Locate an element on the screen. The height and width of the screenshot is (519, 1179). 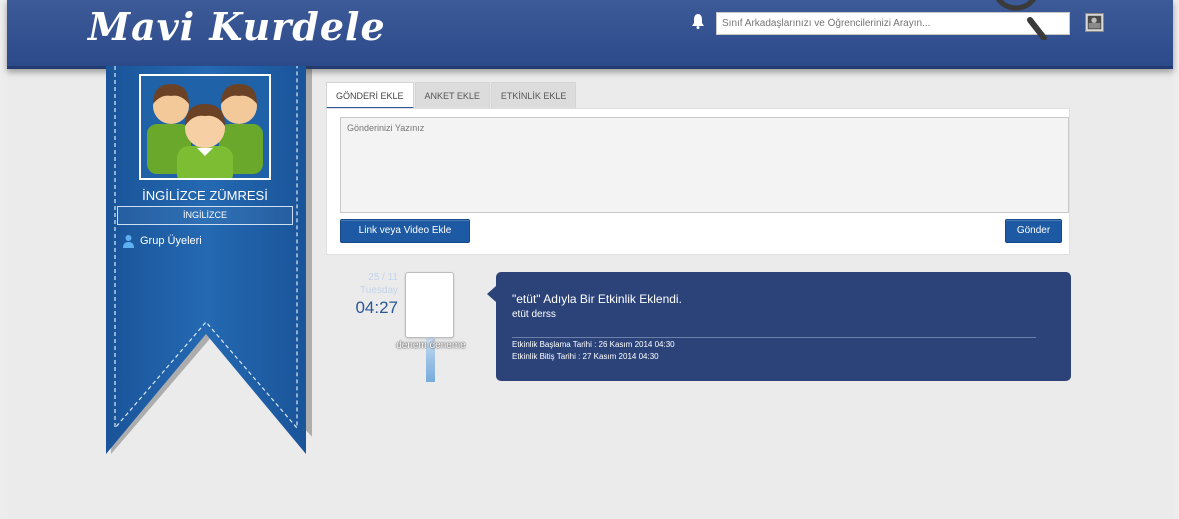
tab-add-event: ETKİNLİK EKLE is located at coordinates (533, 95).